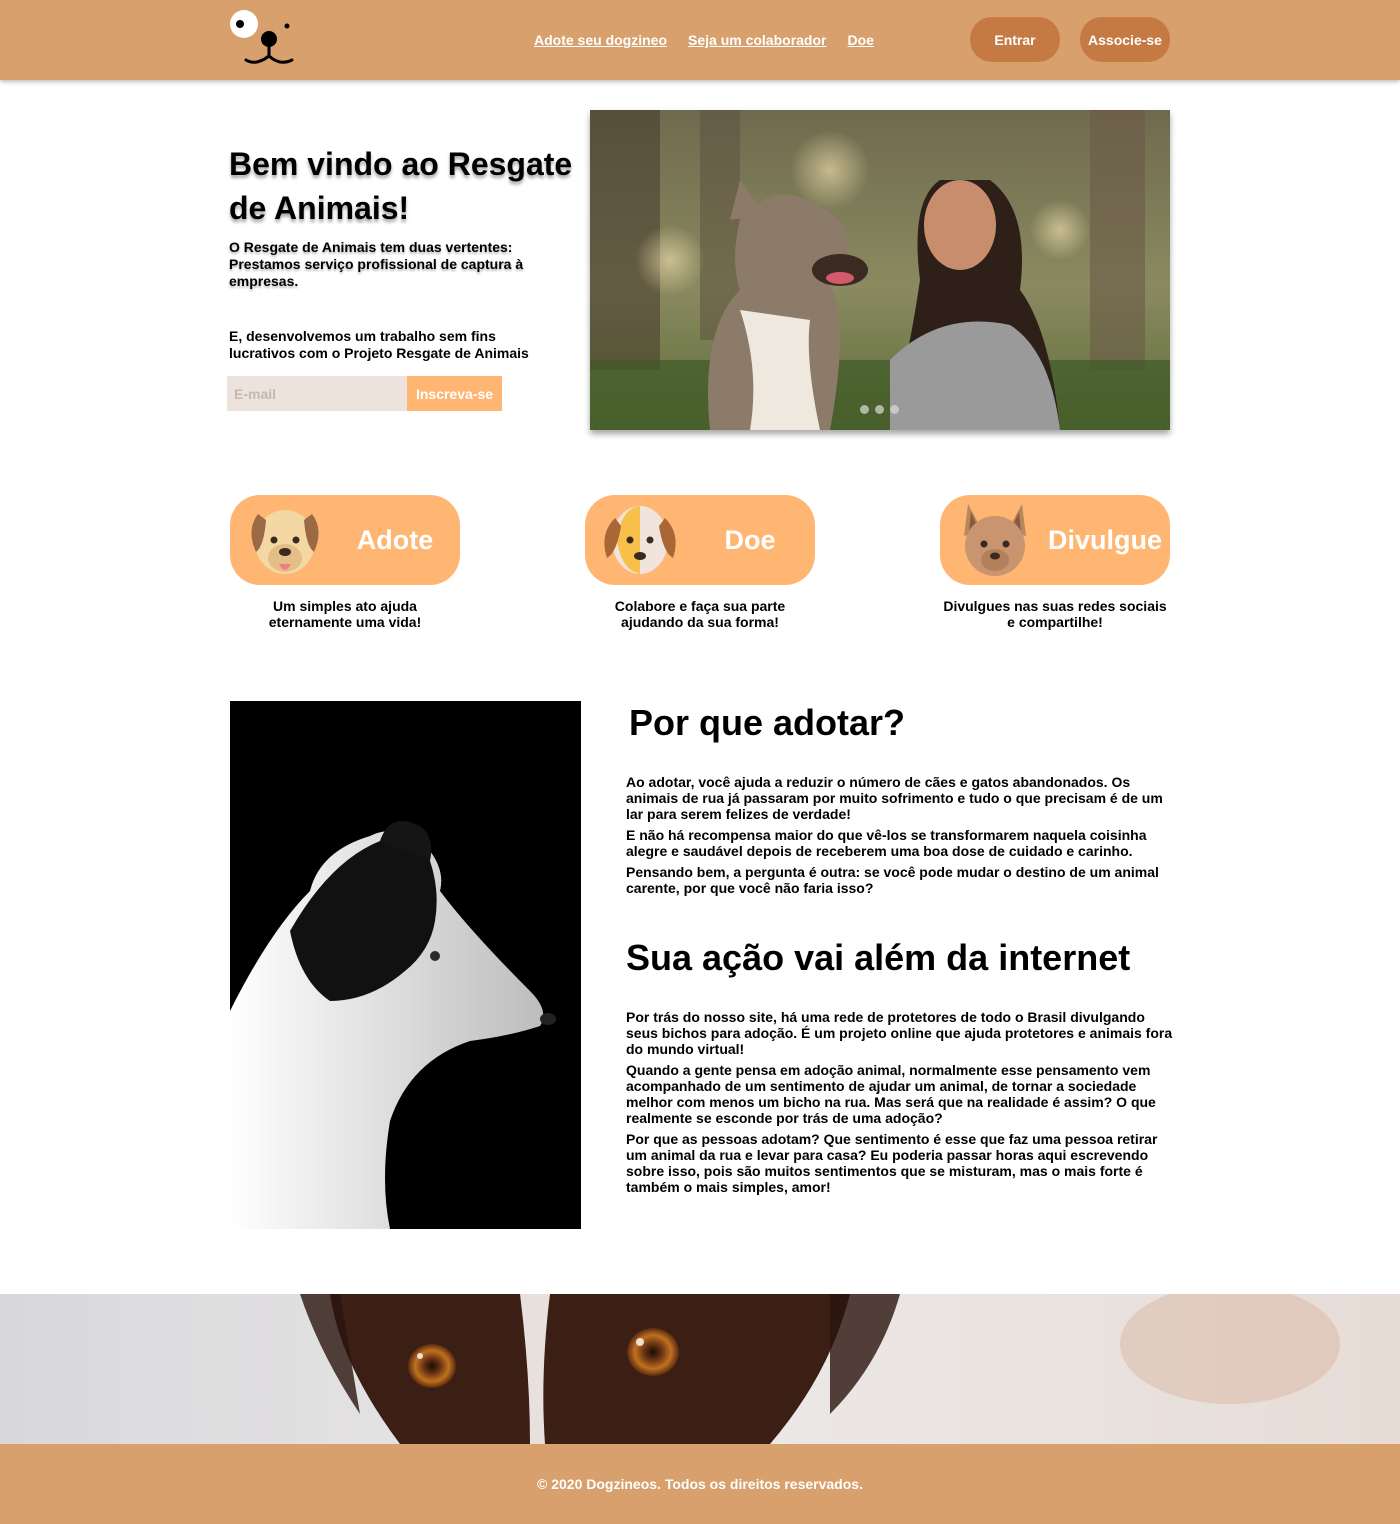 The width and height of the screenshot is (1400, 1524). What do you see at coordinates (401, 186) in the screenshot?
I see `hero-title: Bem vindo ao Resgate de Animais!` at bounding box center [401, 186].